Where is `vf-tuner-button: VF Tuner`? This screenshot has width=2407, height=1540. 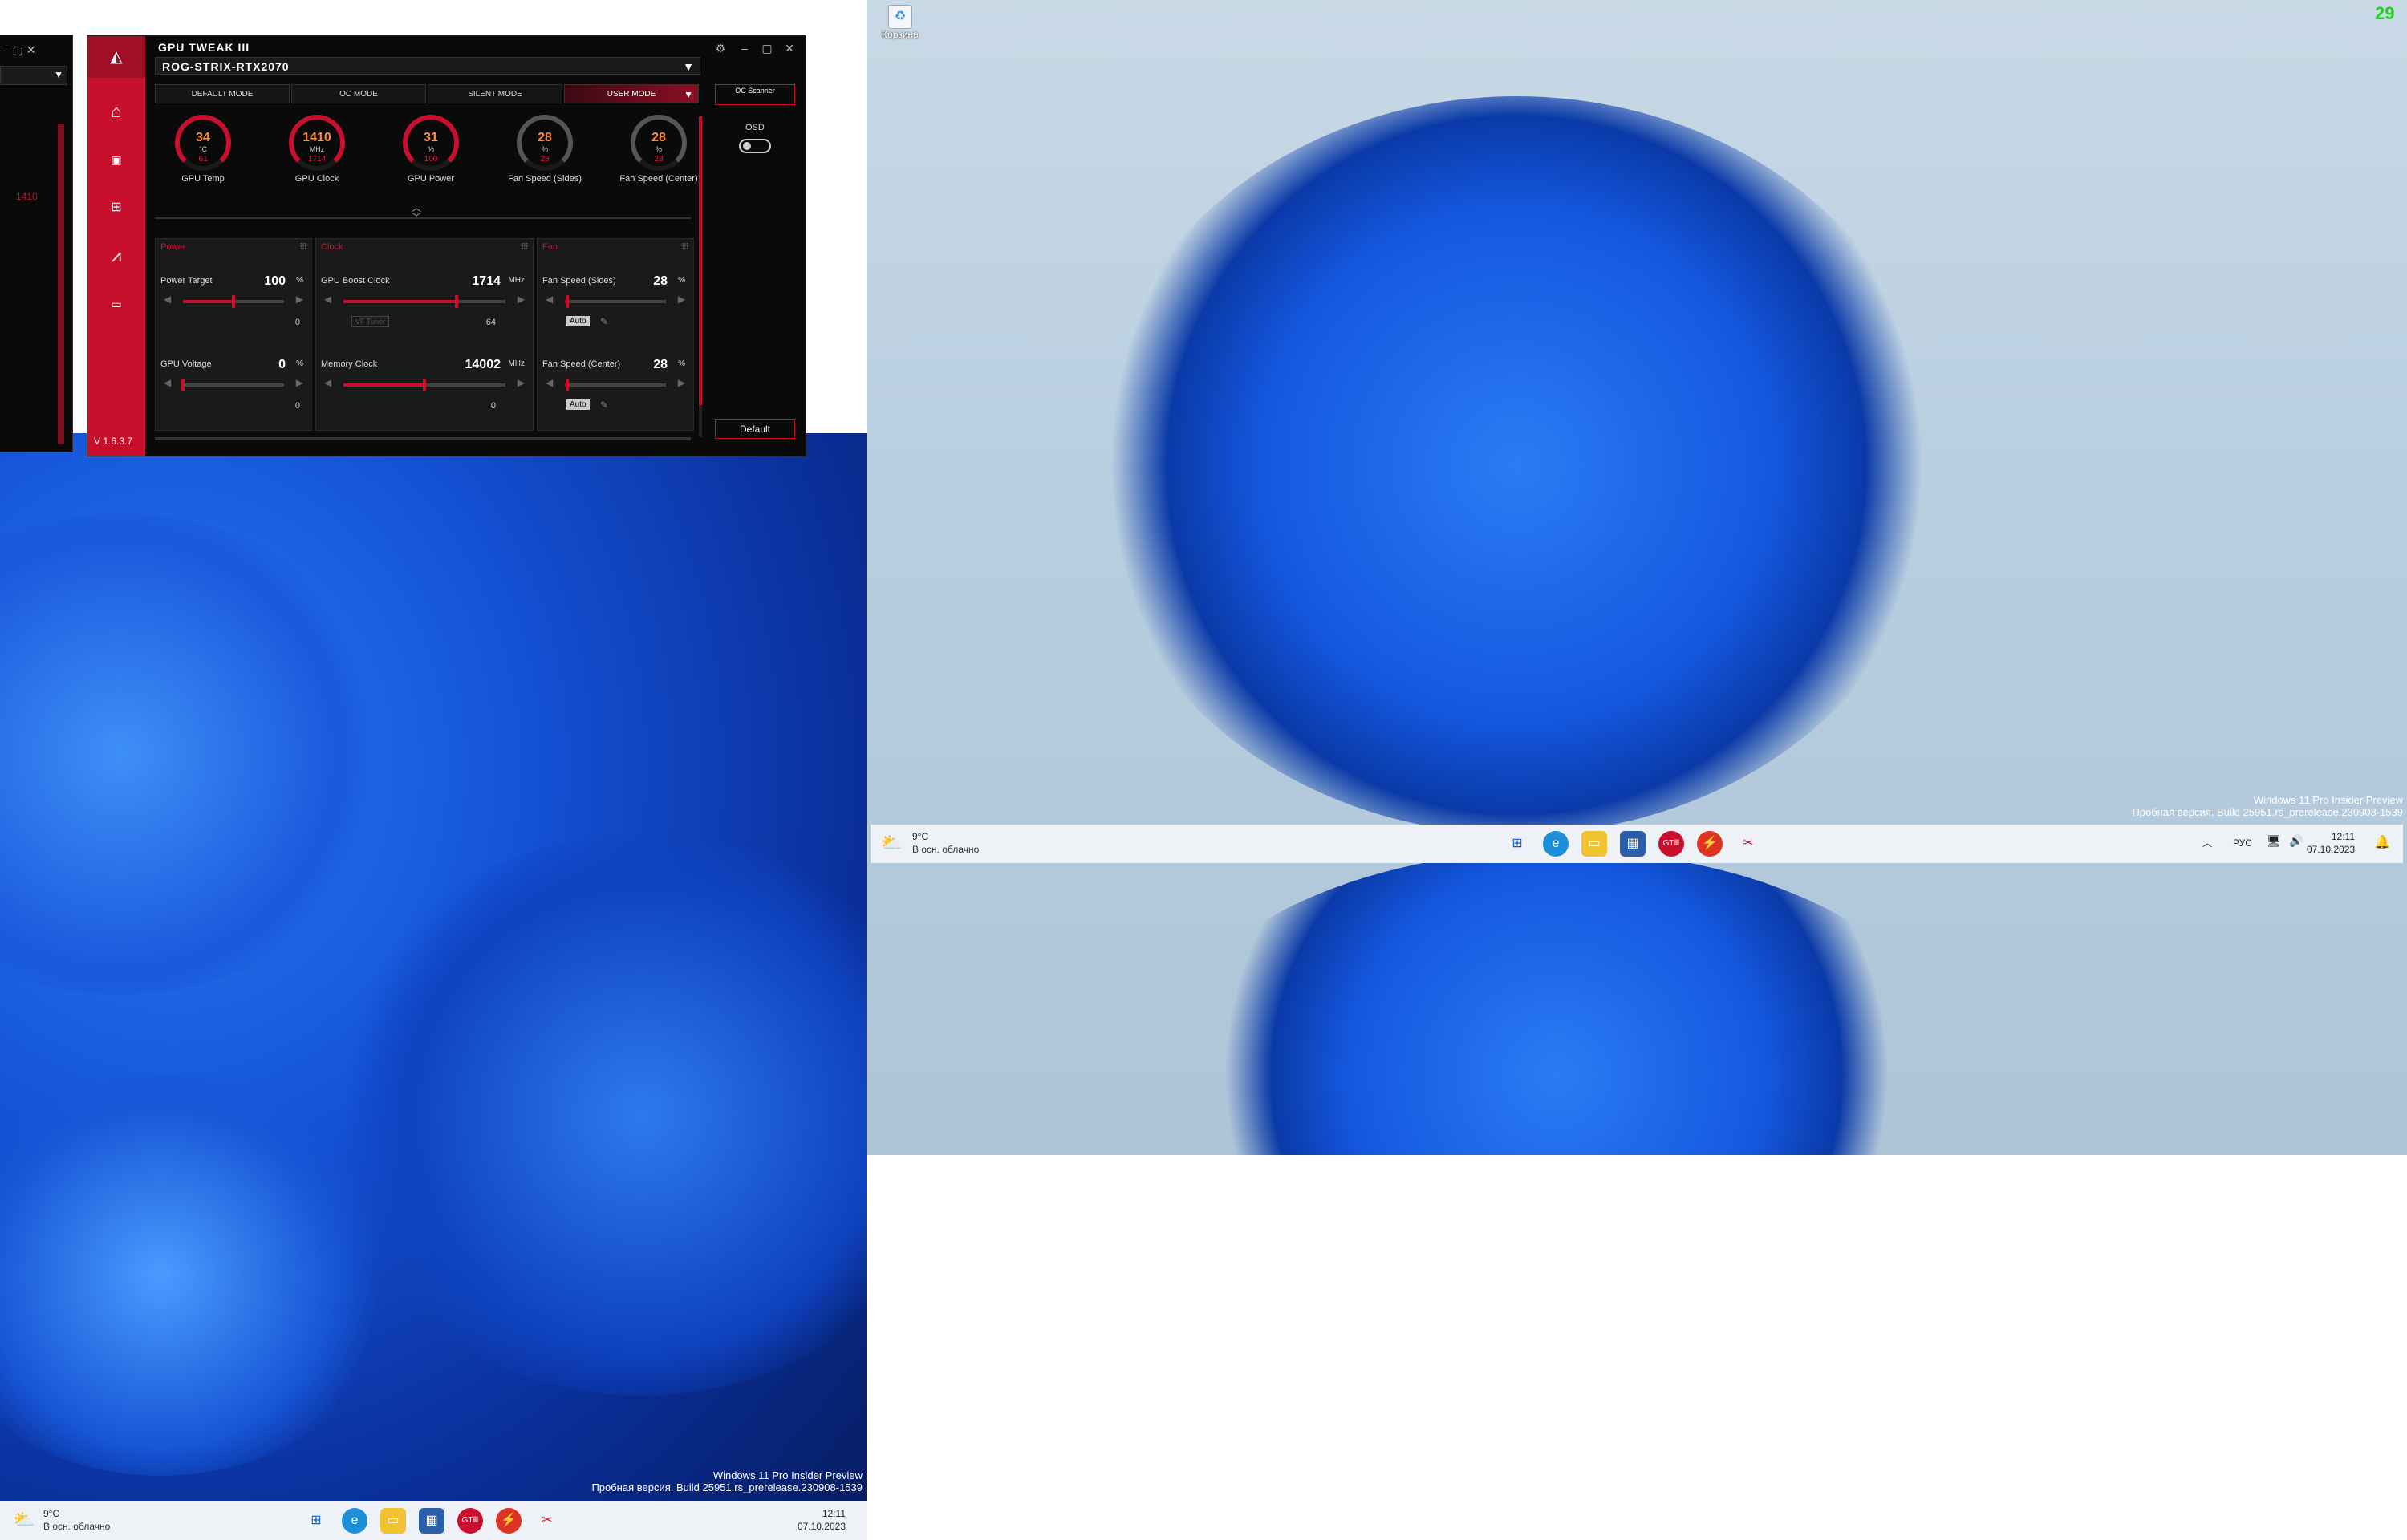 vf-tuner-button: VF Tuner is located at coordinates (371, 321).